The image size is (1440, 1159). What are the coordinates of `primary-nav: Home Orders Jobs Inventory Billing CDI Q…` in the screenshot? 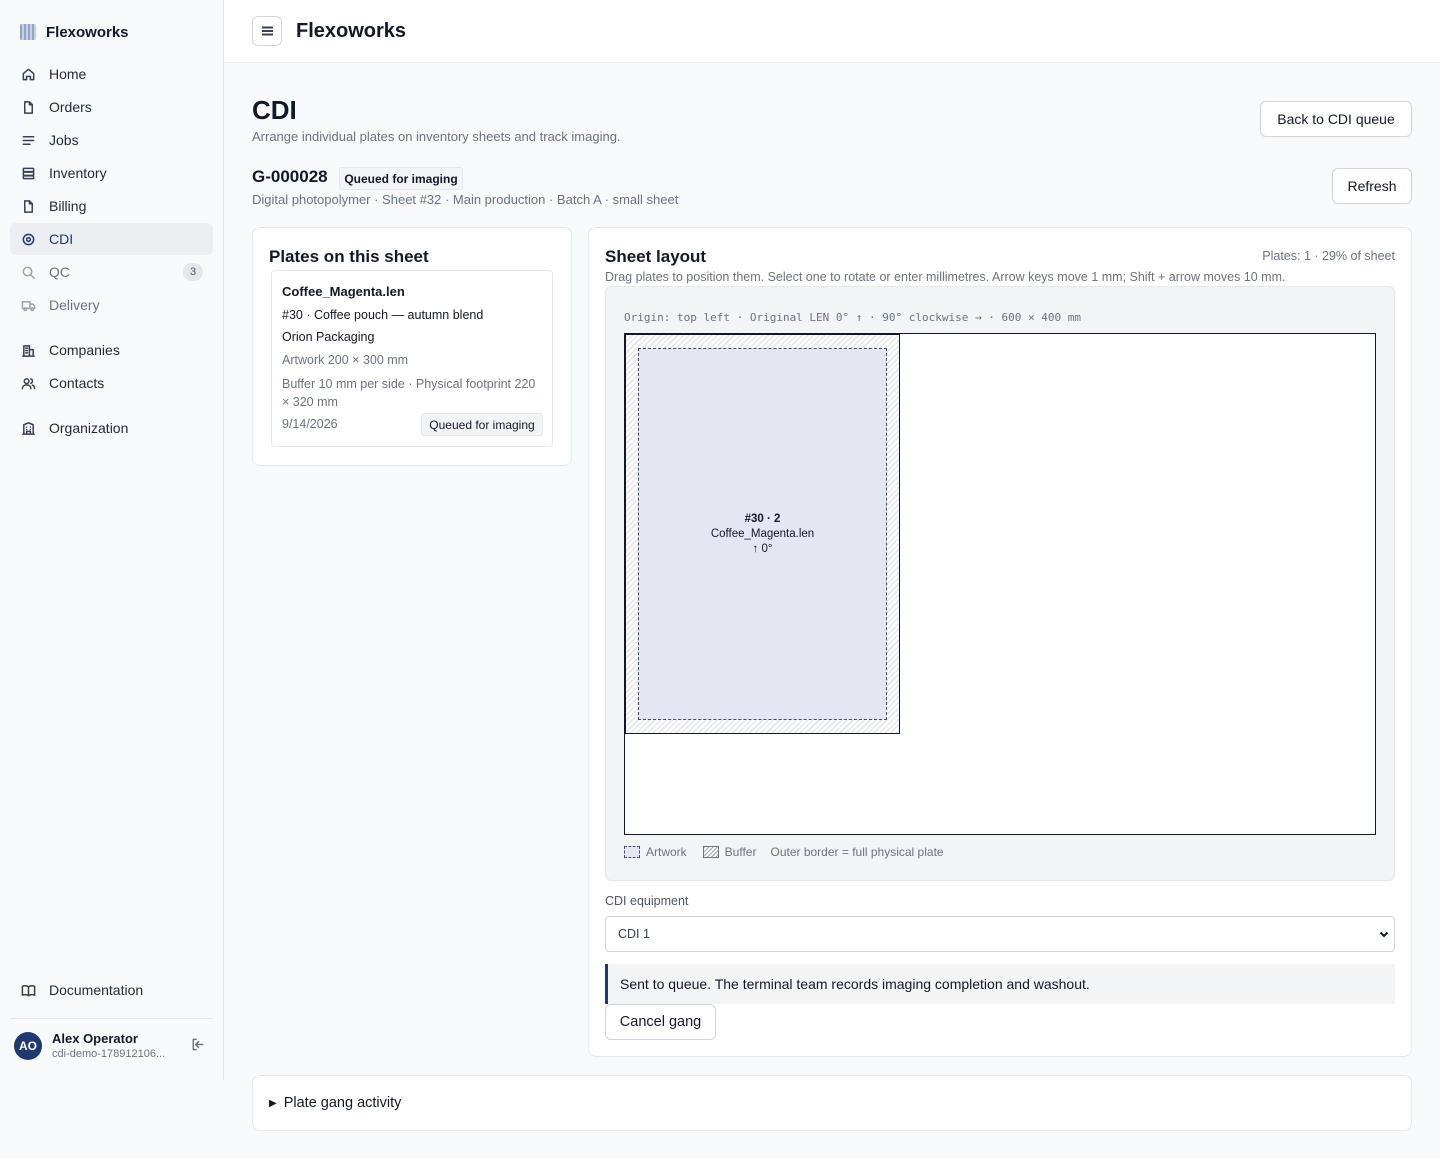 It's located at (111, 251).